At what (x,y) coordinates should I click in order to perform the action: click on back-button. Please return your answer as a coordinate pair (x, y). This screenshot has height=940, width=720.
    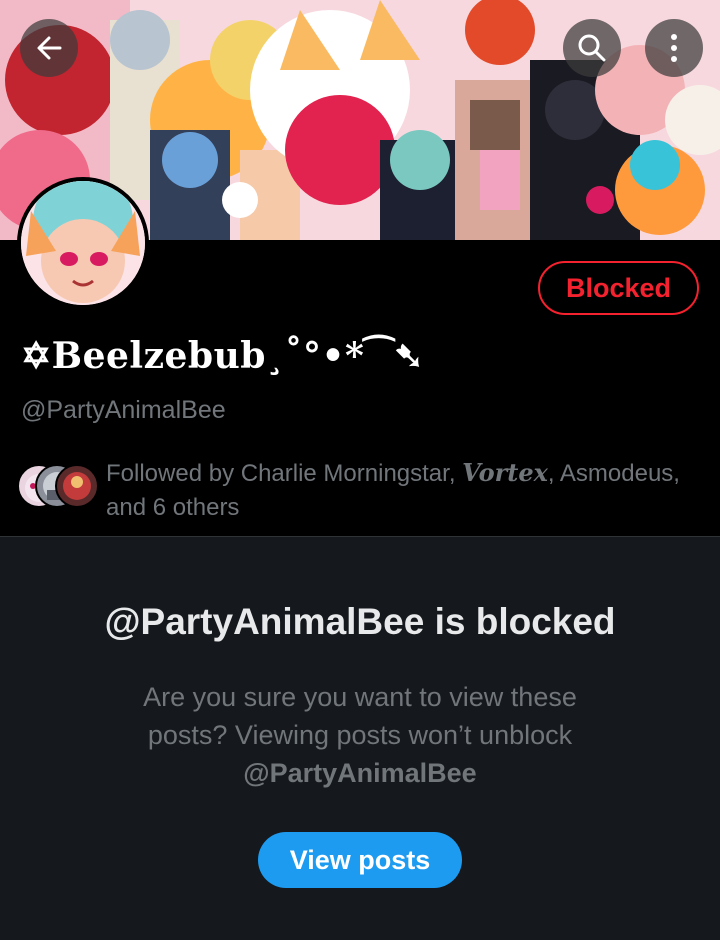
    Looking at the image, I should click on (49, 48).